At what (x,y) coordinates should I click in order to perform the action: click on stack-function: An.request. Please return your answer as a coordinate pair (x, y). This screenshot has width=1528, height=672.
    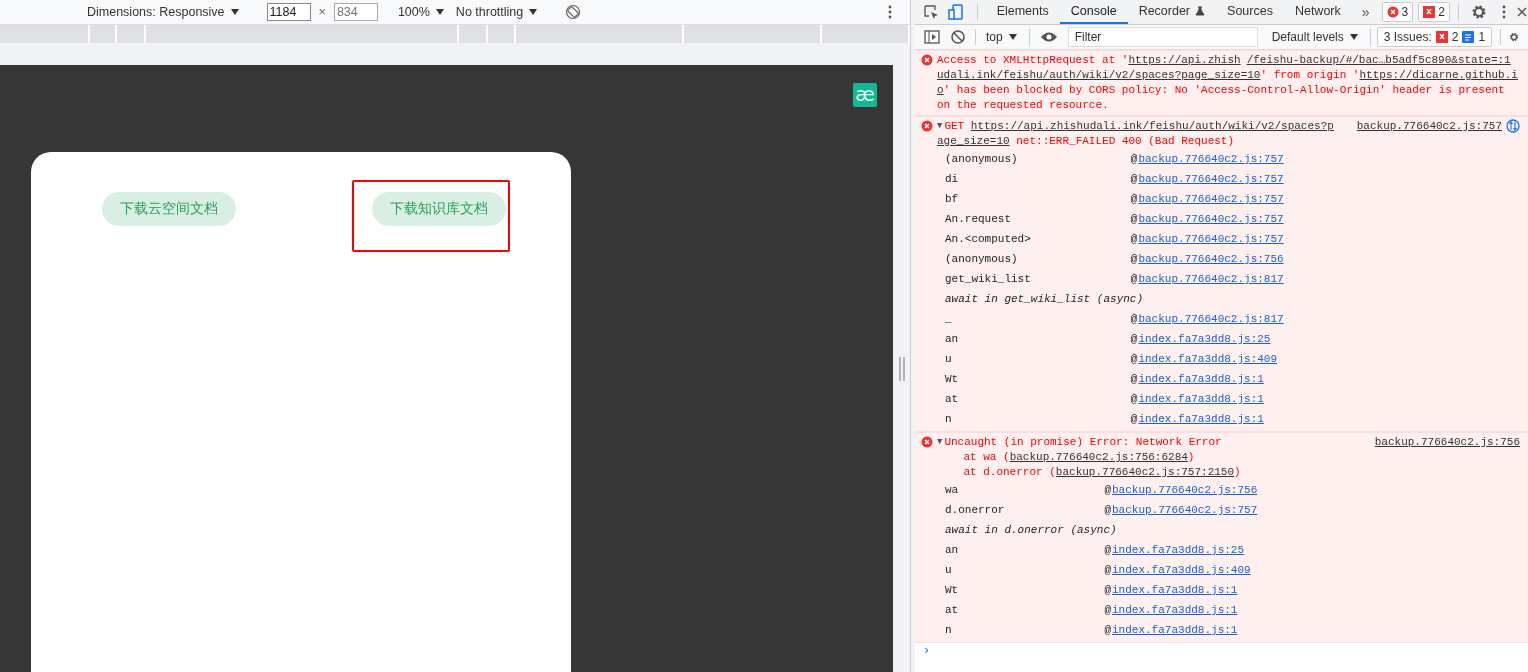
    Looking at the image, I should click on (978, 219).